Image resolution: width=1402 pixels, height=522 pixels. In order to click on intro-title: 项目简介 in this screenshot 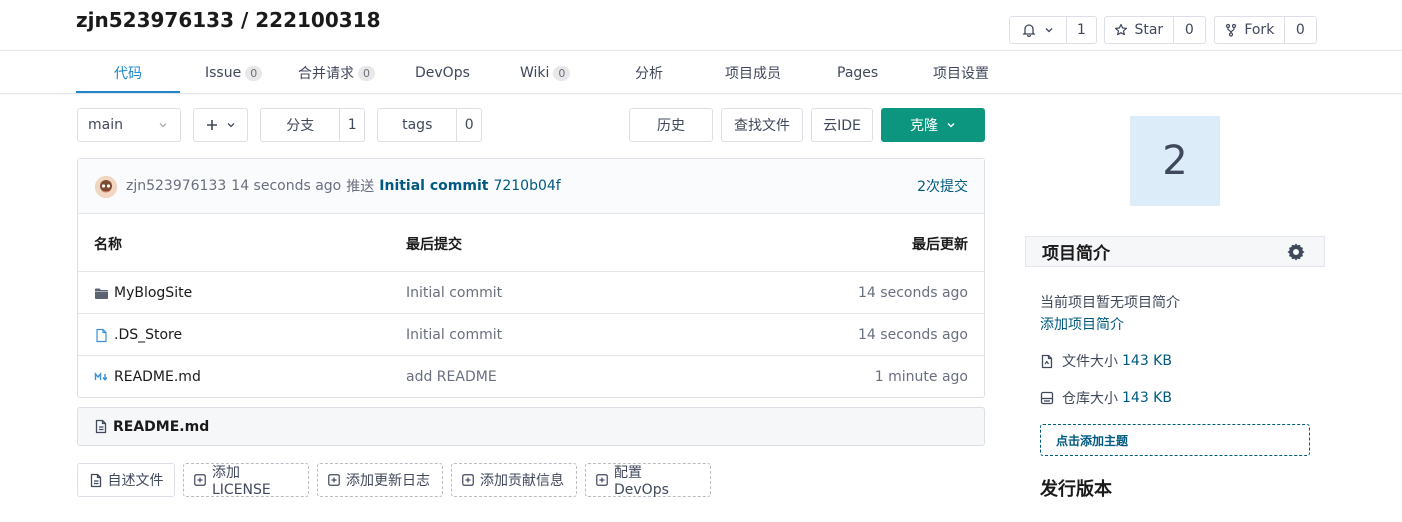, I will do `click(1076, 254)`.